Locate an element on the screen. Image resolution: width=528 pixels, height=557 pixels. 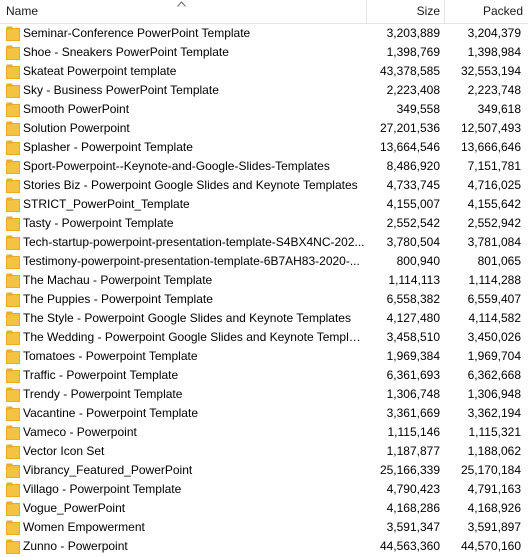
file-row-name: Shoe - Sneakers PowerPoint Template is located at coordinates (126, 52).